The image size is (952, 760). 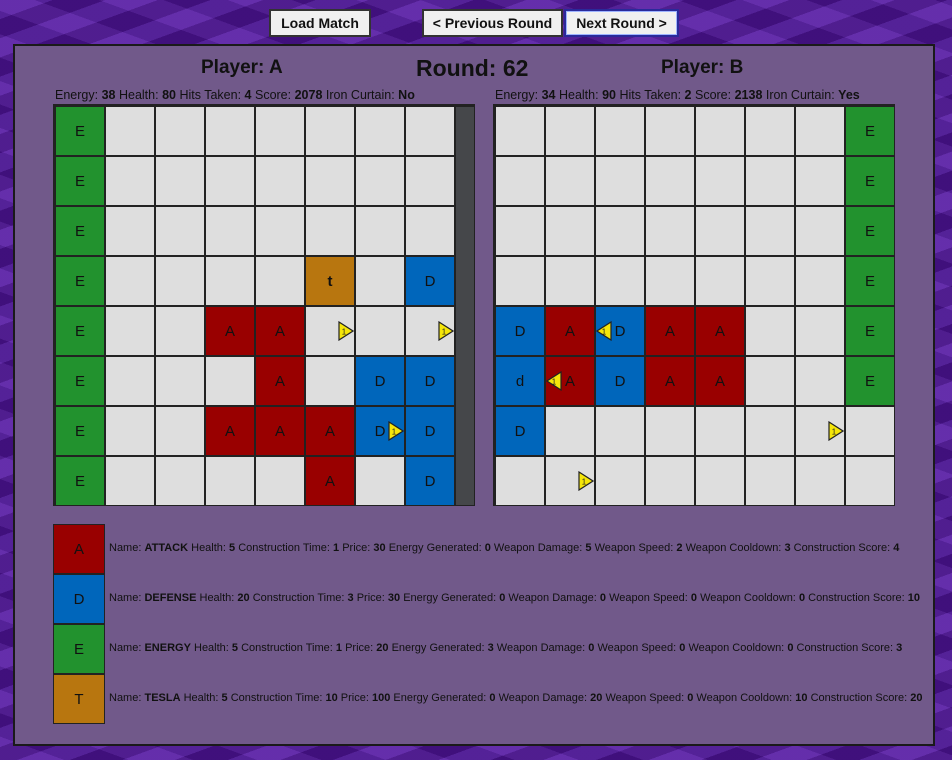 I want to click on player-b-cell: d, so click(x=520, y=381).